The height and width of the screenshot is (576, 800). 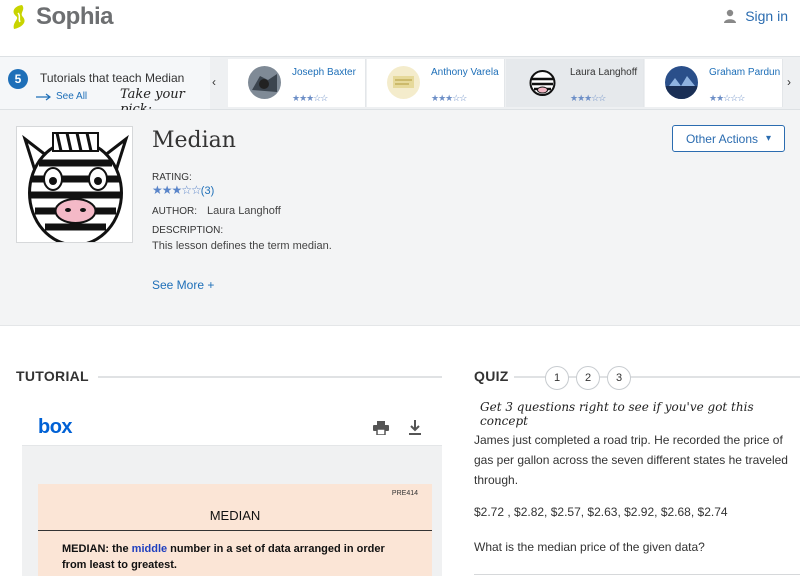 I want to click on print-icon, so click(x=381, y=428).